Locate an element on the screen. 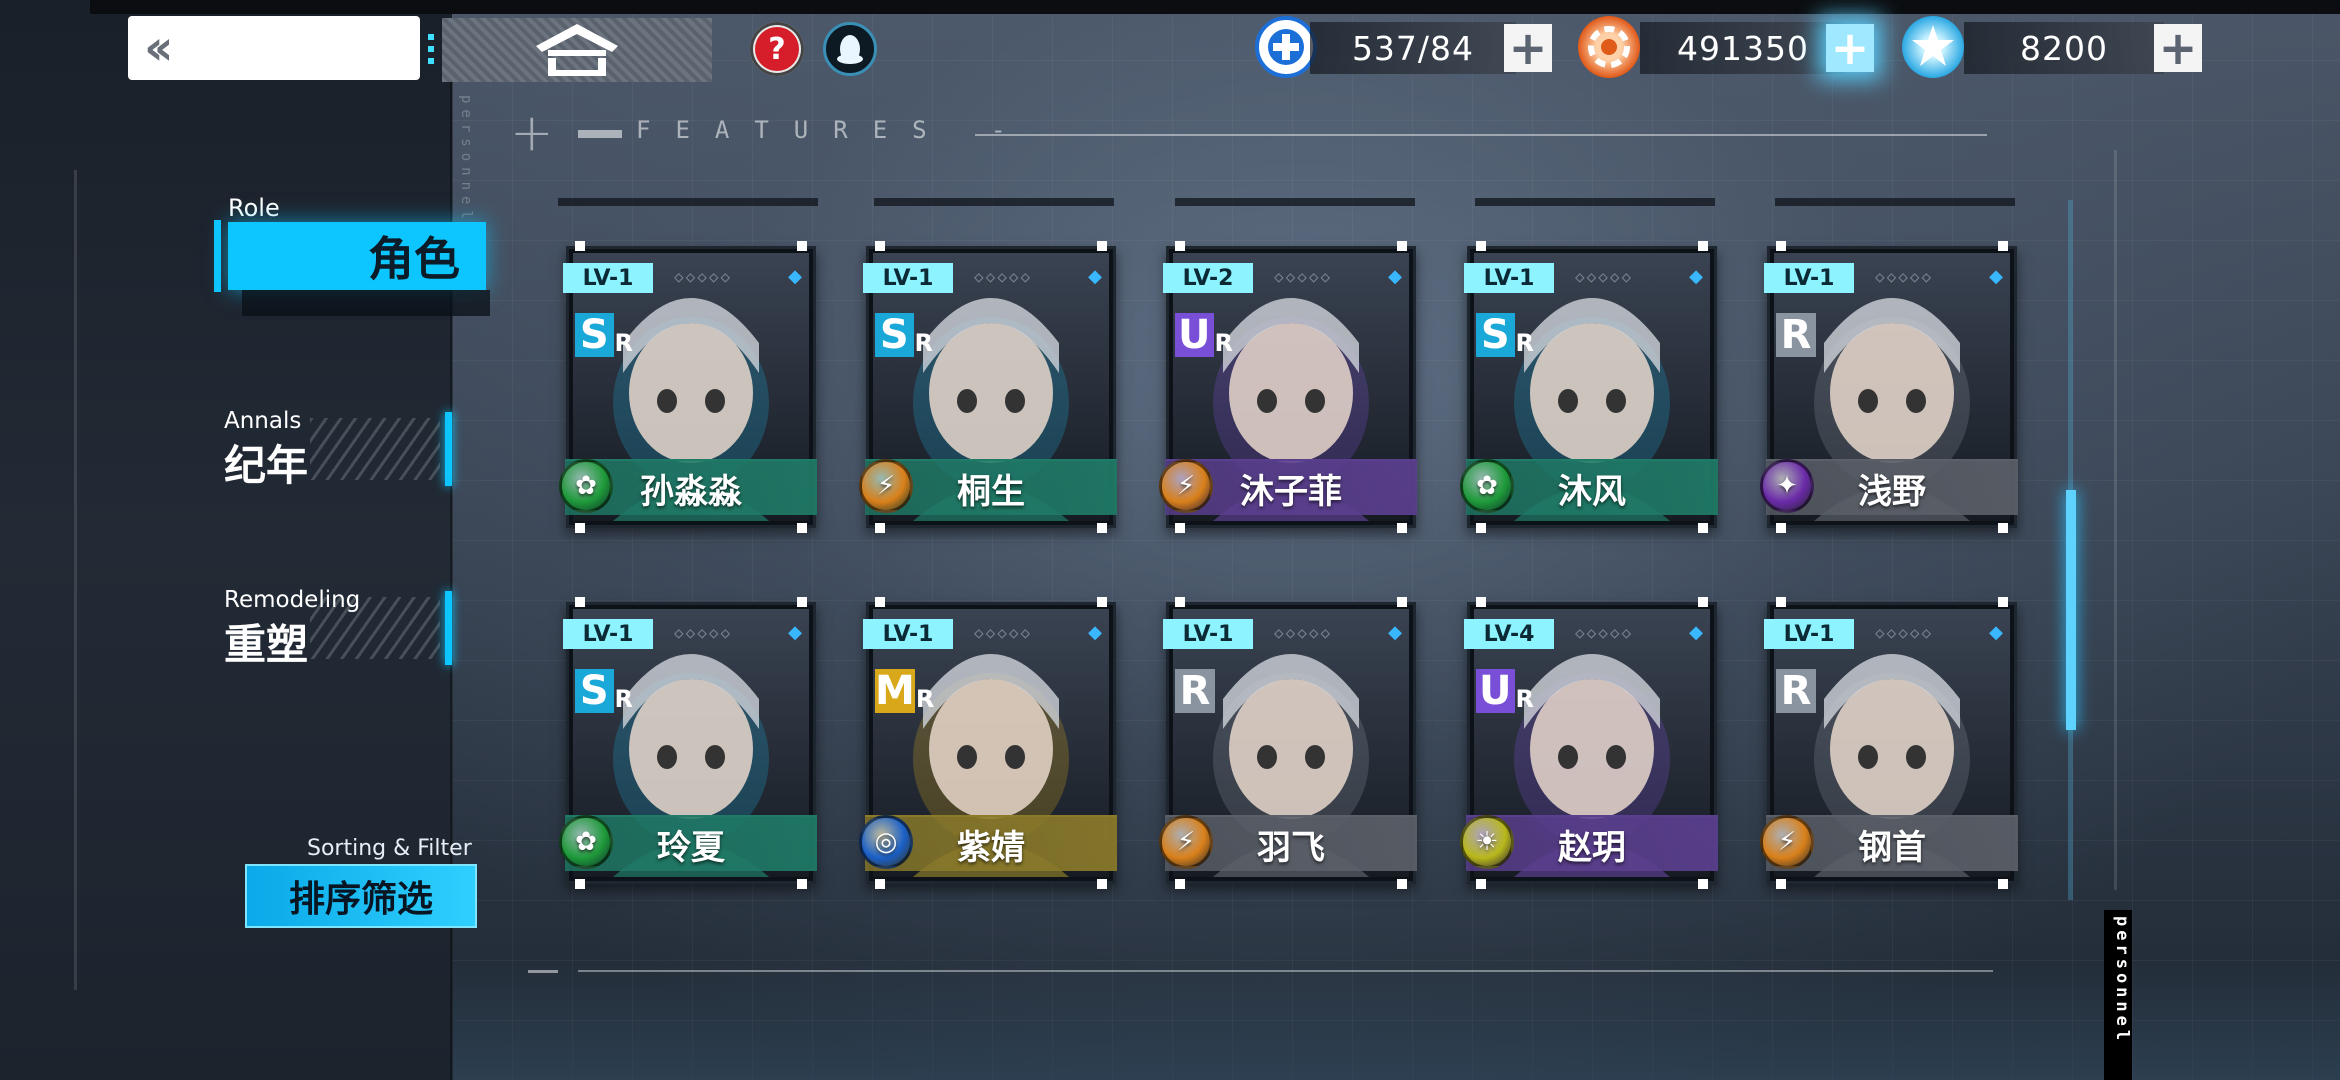 Image resolution: width=2340 pixels, height=1080 pixels. character-name: 桐生 is located at coordinates (991, 491).